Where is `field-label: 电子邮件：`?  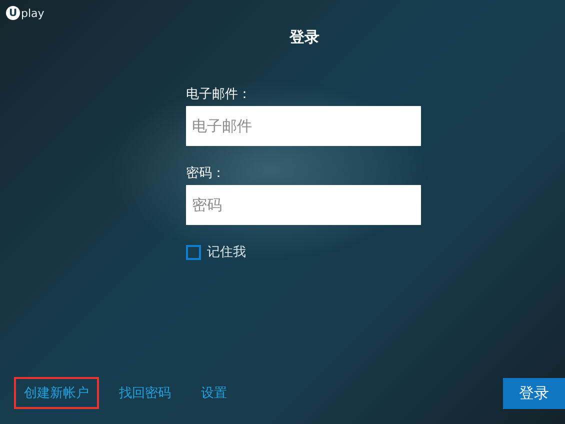 field-label: 电子邮件： is located at coordinates (219, 94).